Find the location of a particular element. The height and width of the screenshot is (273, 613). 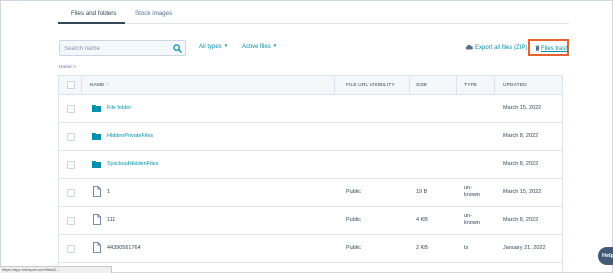

active-tab-indicator is located at coordinates (91, 23).